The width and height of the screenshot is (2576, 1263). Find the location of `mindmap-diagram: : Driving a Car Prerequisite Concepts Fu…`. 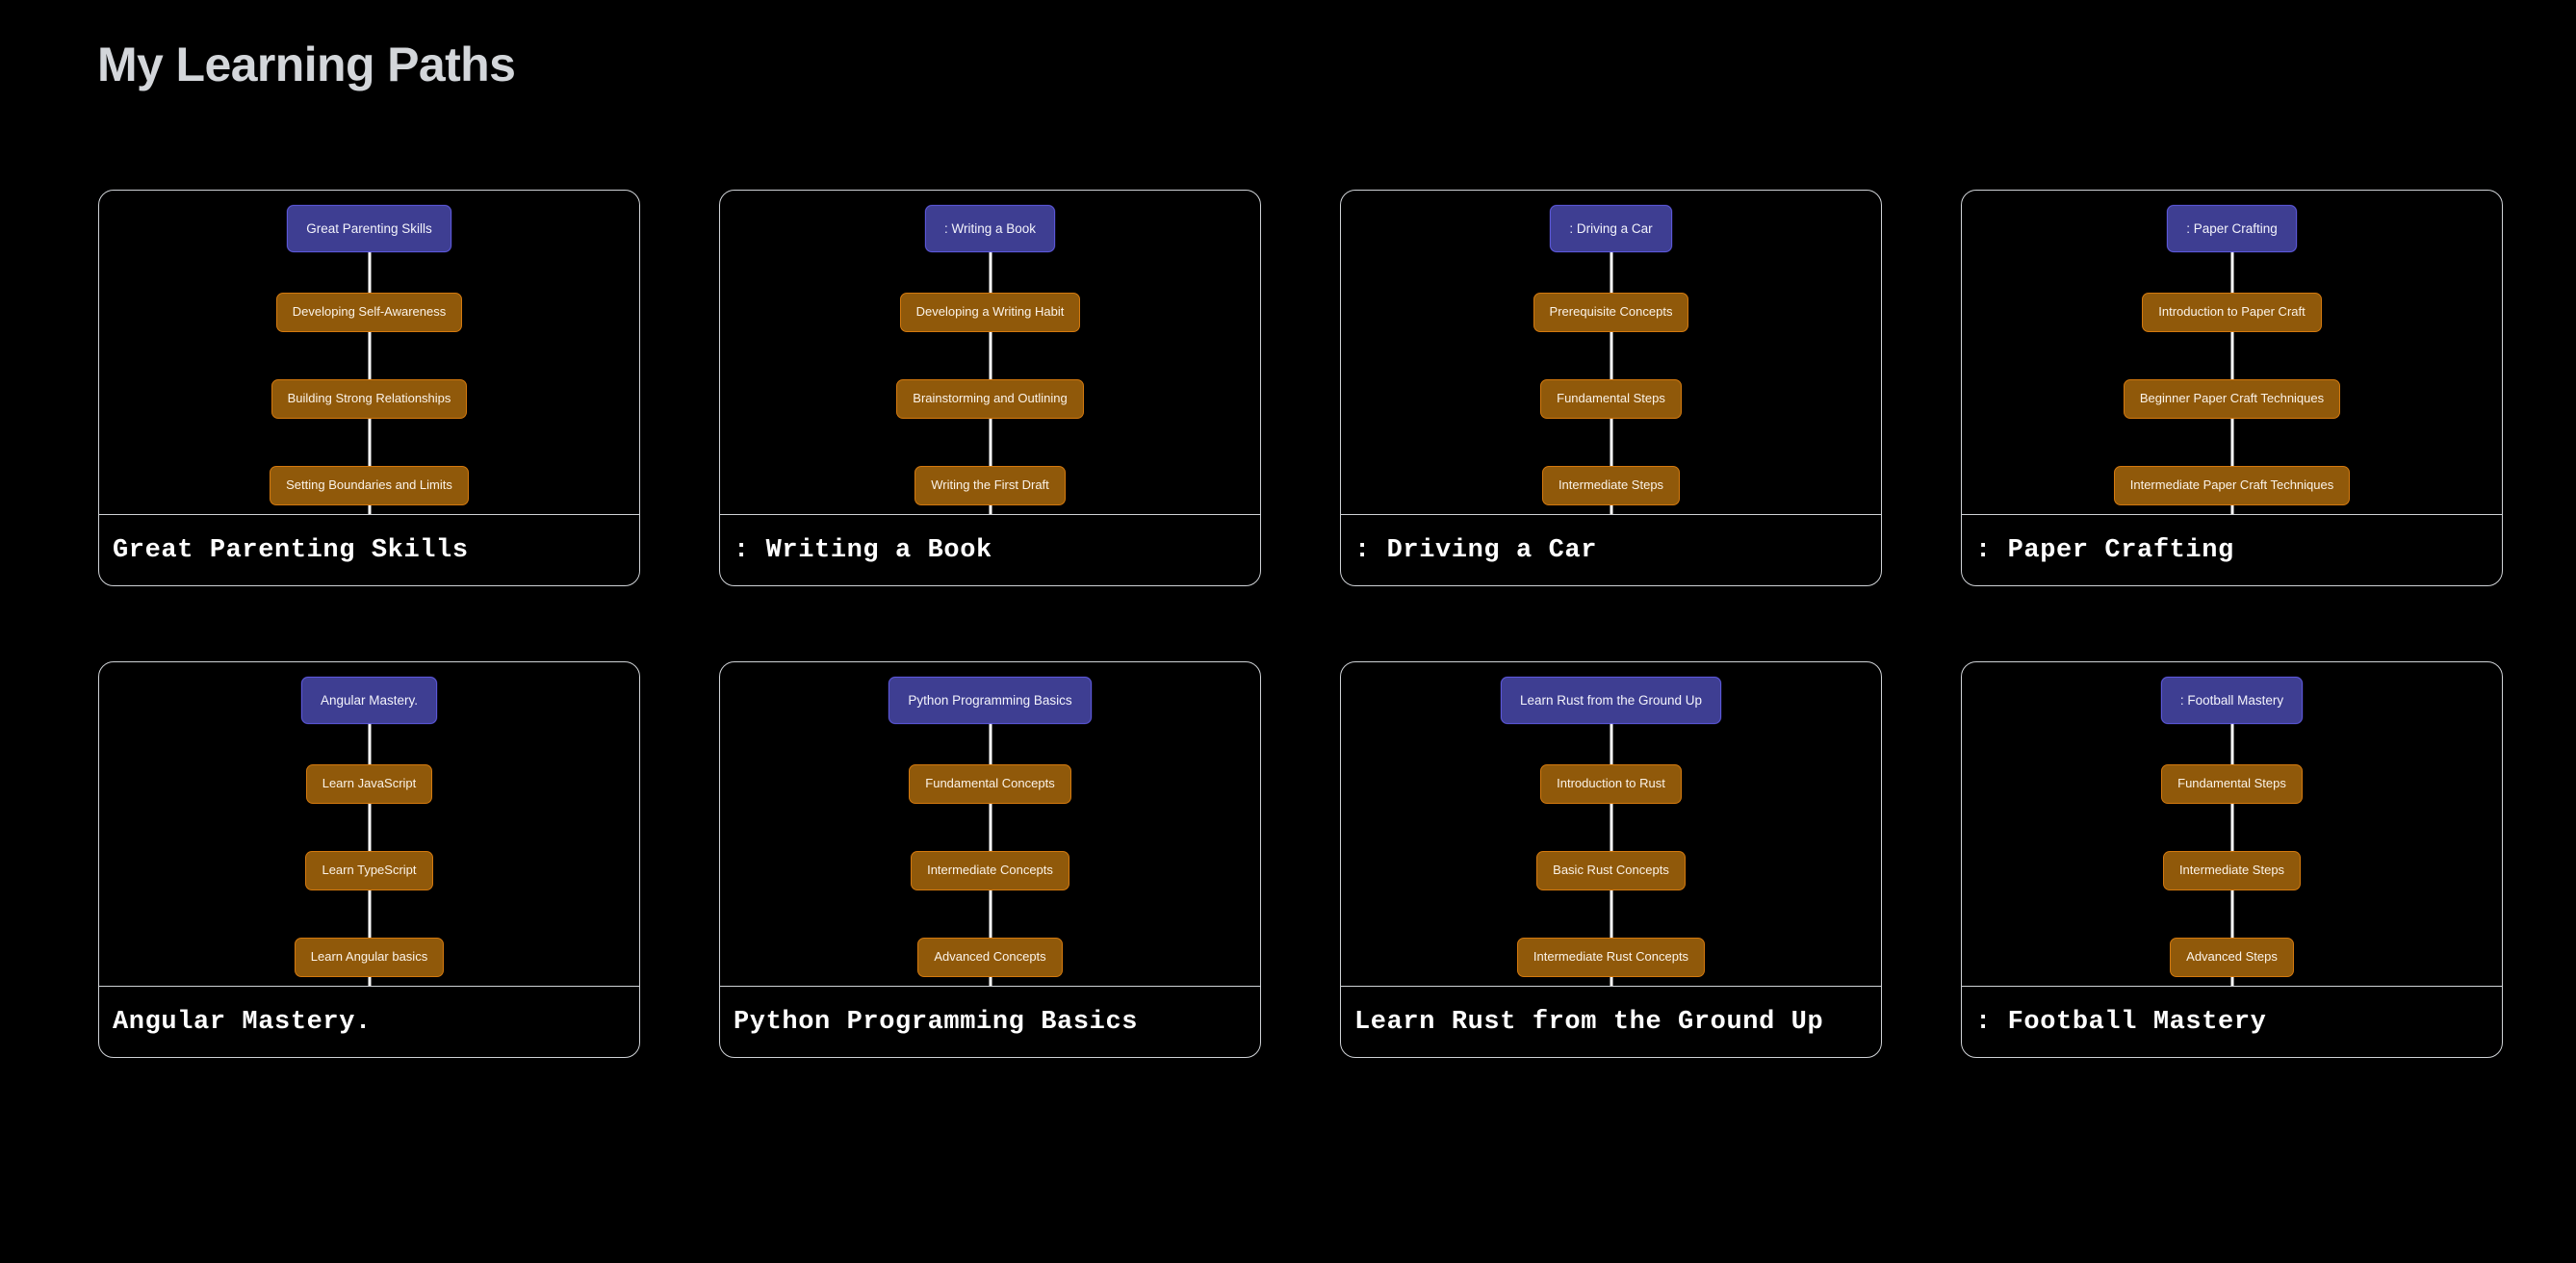

mindmap-diagram: : Driving a Car Prerequisite Concepts Fu… is located at coordinates (1611, 352).